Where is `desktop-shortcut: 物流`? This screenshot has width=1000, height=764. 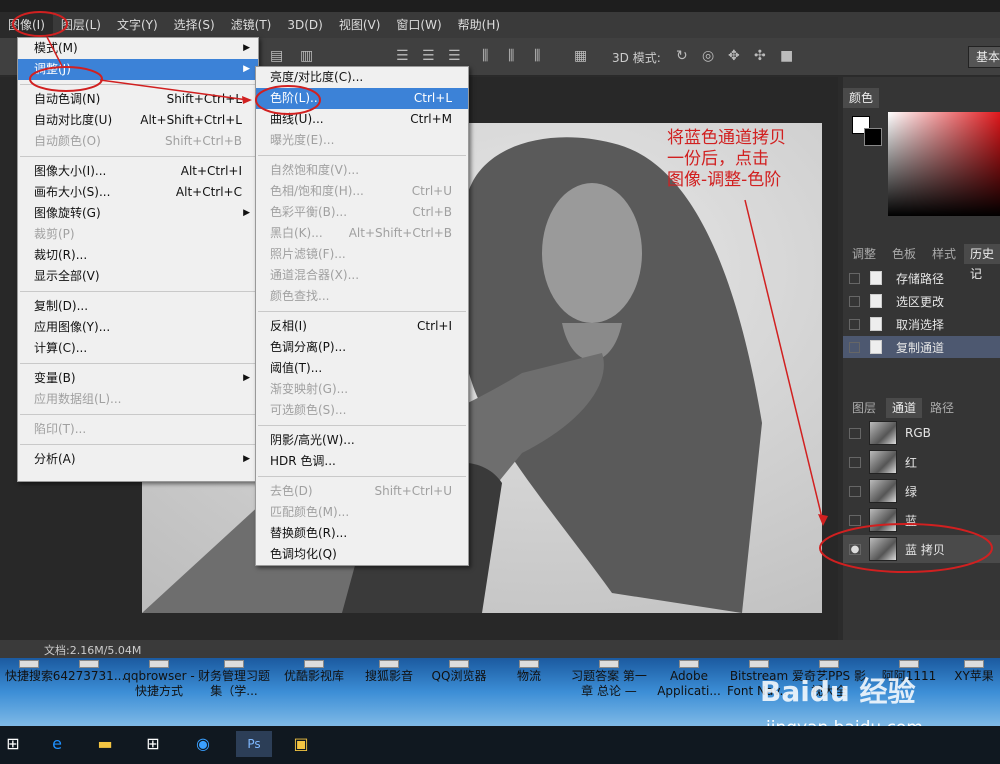 desktop-shortcut: 物流 is located at coordinates (529, 672).